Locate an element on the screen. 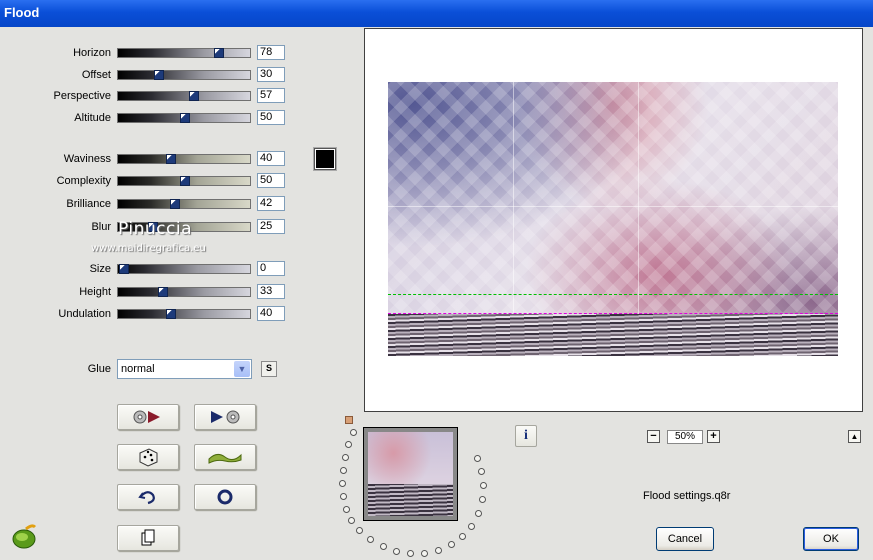 The image size is (873, 560). horizon-value: 78 is located at coordinates (271, 52).